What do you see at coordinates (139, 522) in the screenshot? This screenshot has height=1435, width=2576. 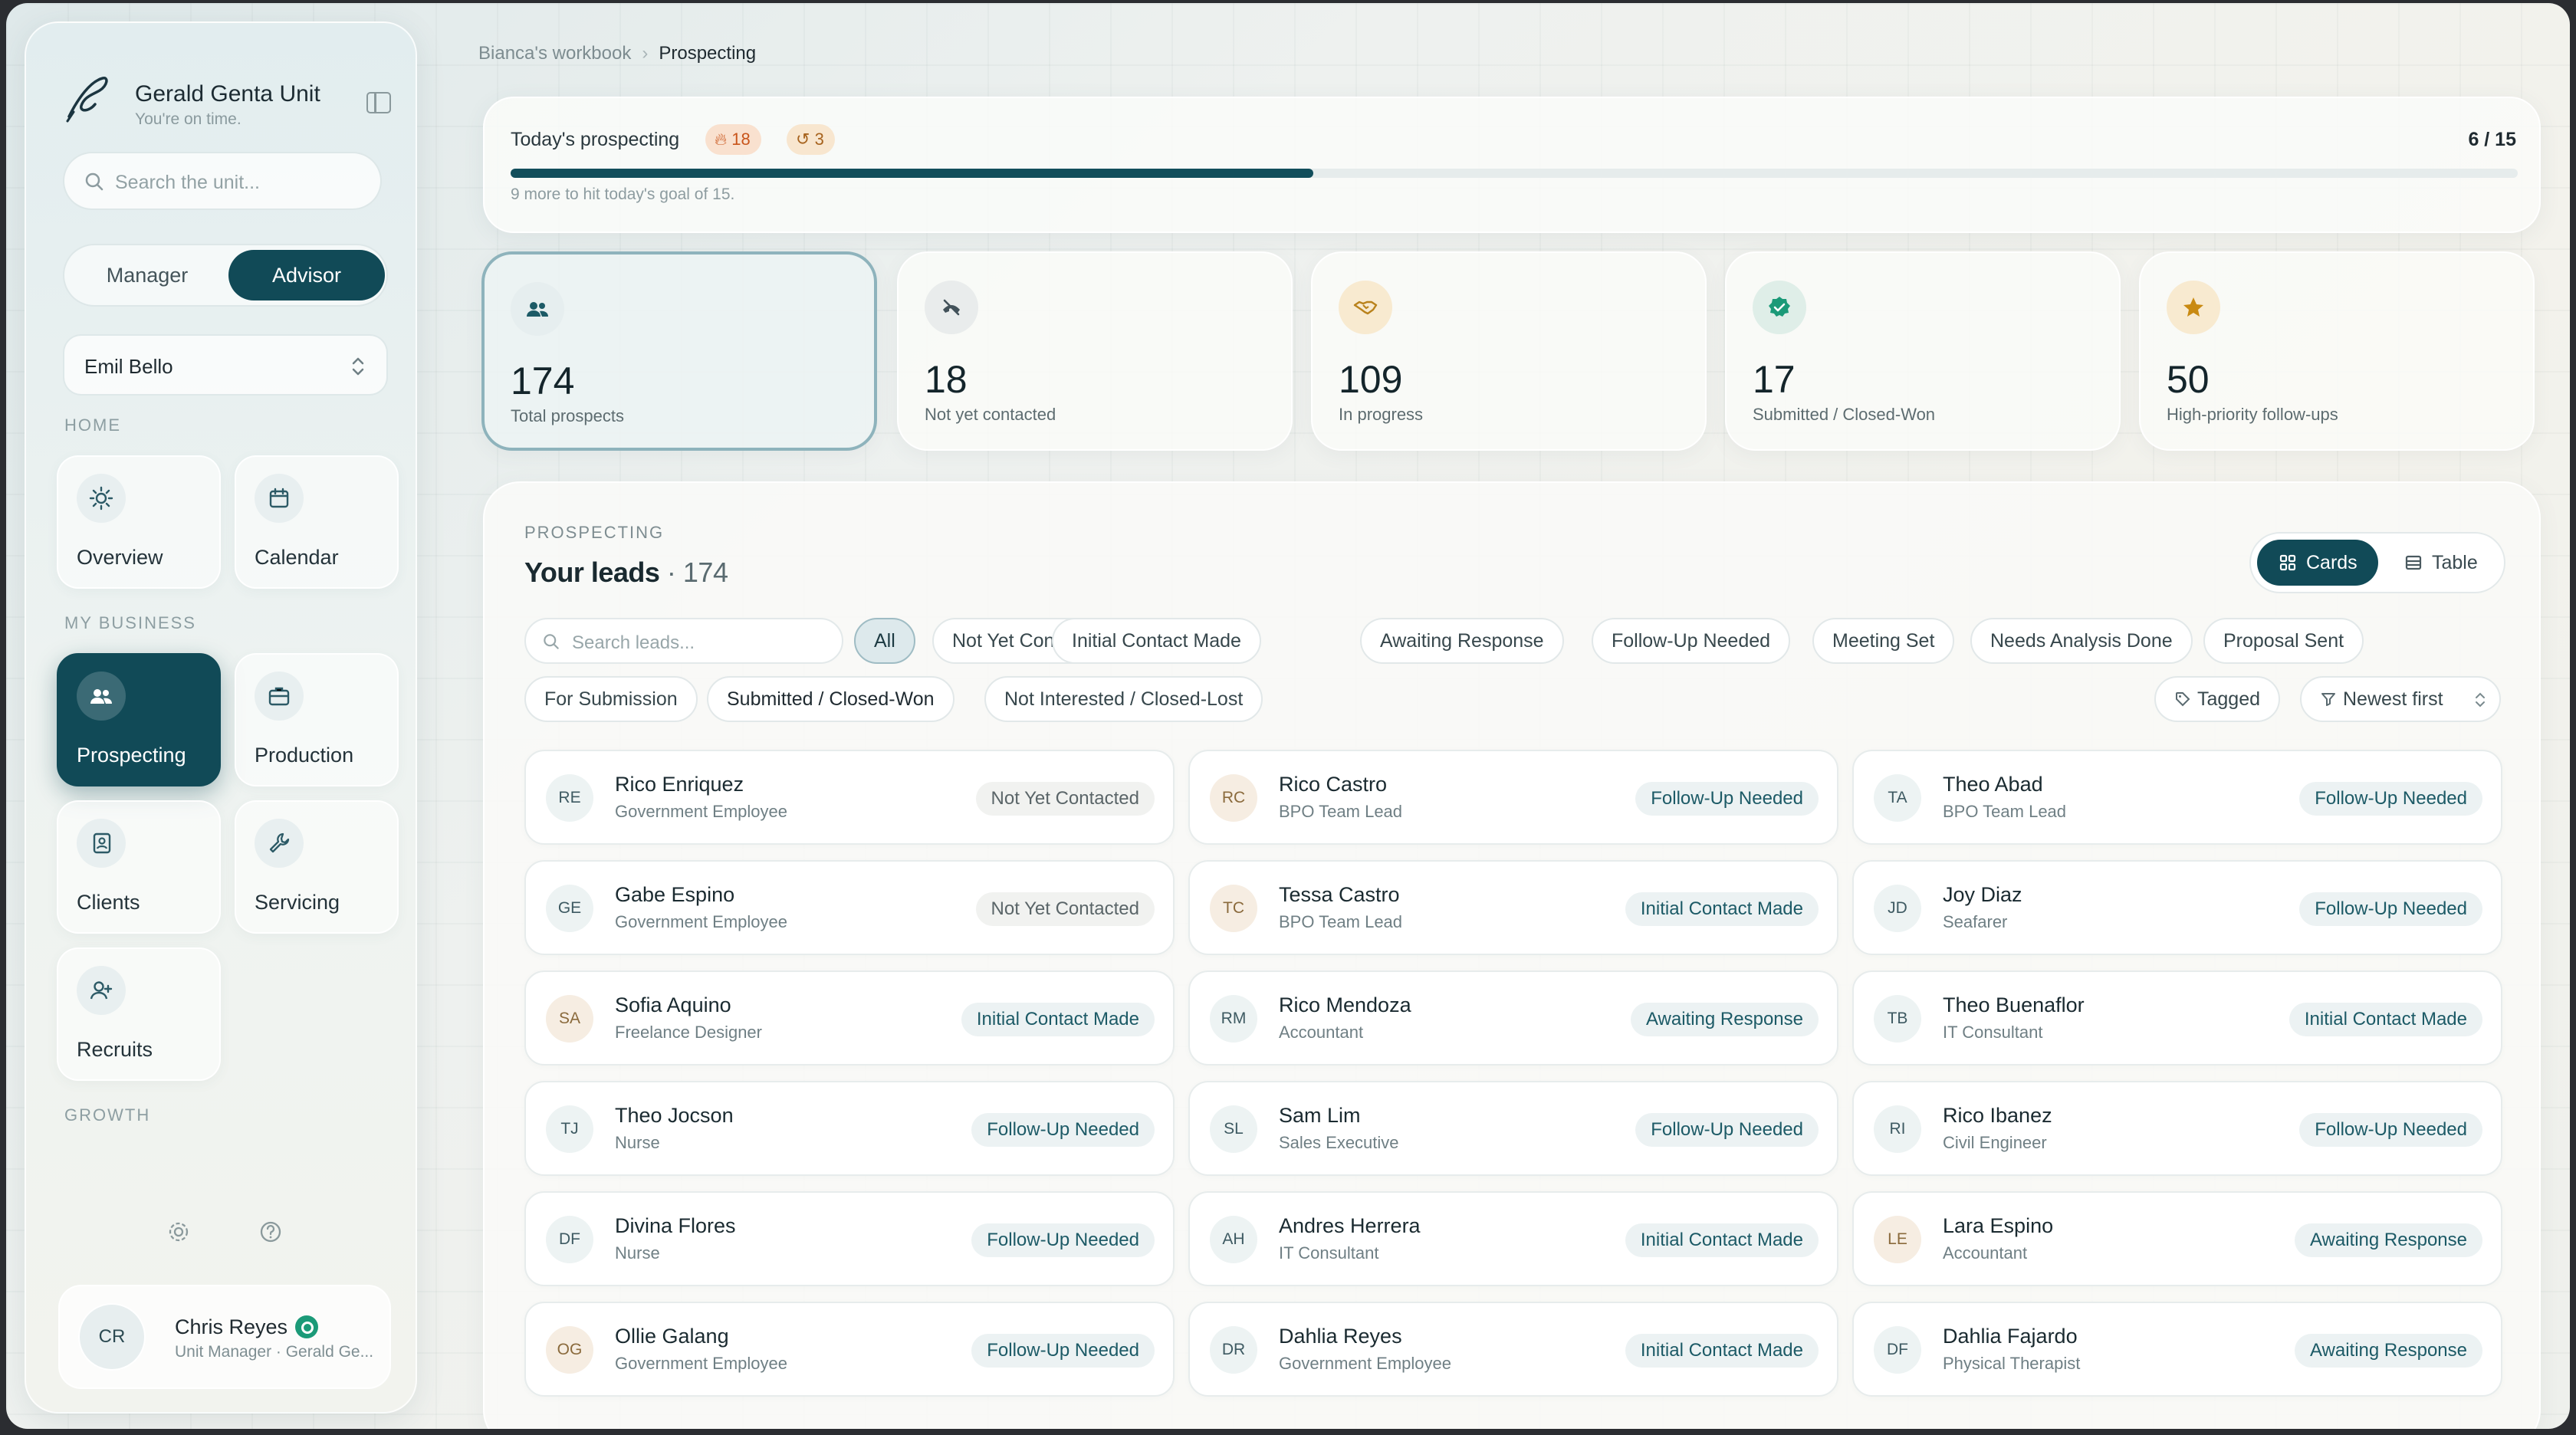 I see `nav-overview: Overview` at bounding box center [139, 522].